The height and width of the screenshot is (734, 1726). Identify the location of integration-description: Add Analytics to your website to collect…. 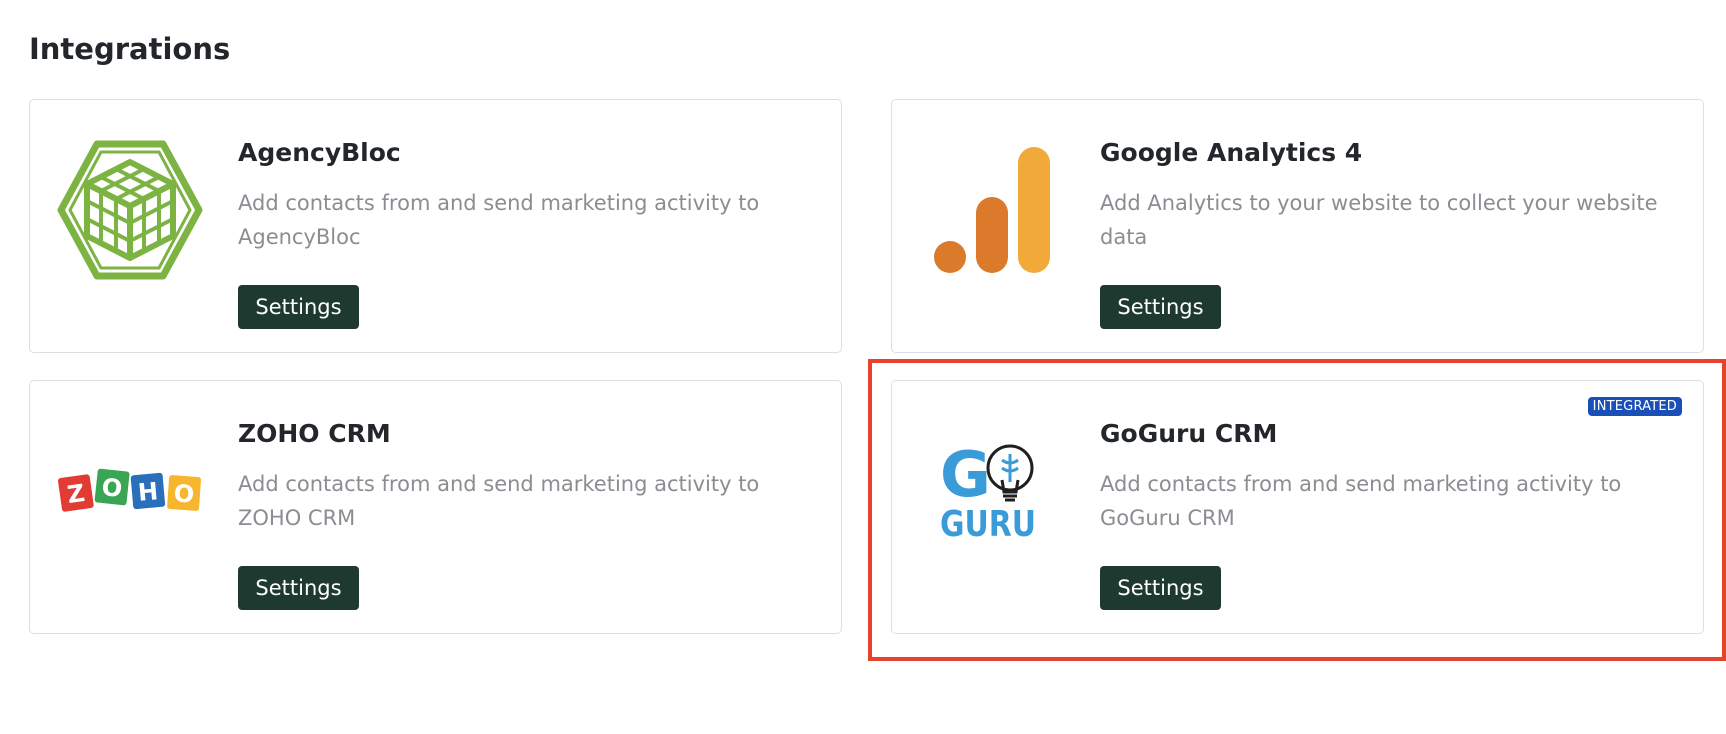
(1379, 220).